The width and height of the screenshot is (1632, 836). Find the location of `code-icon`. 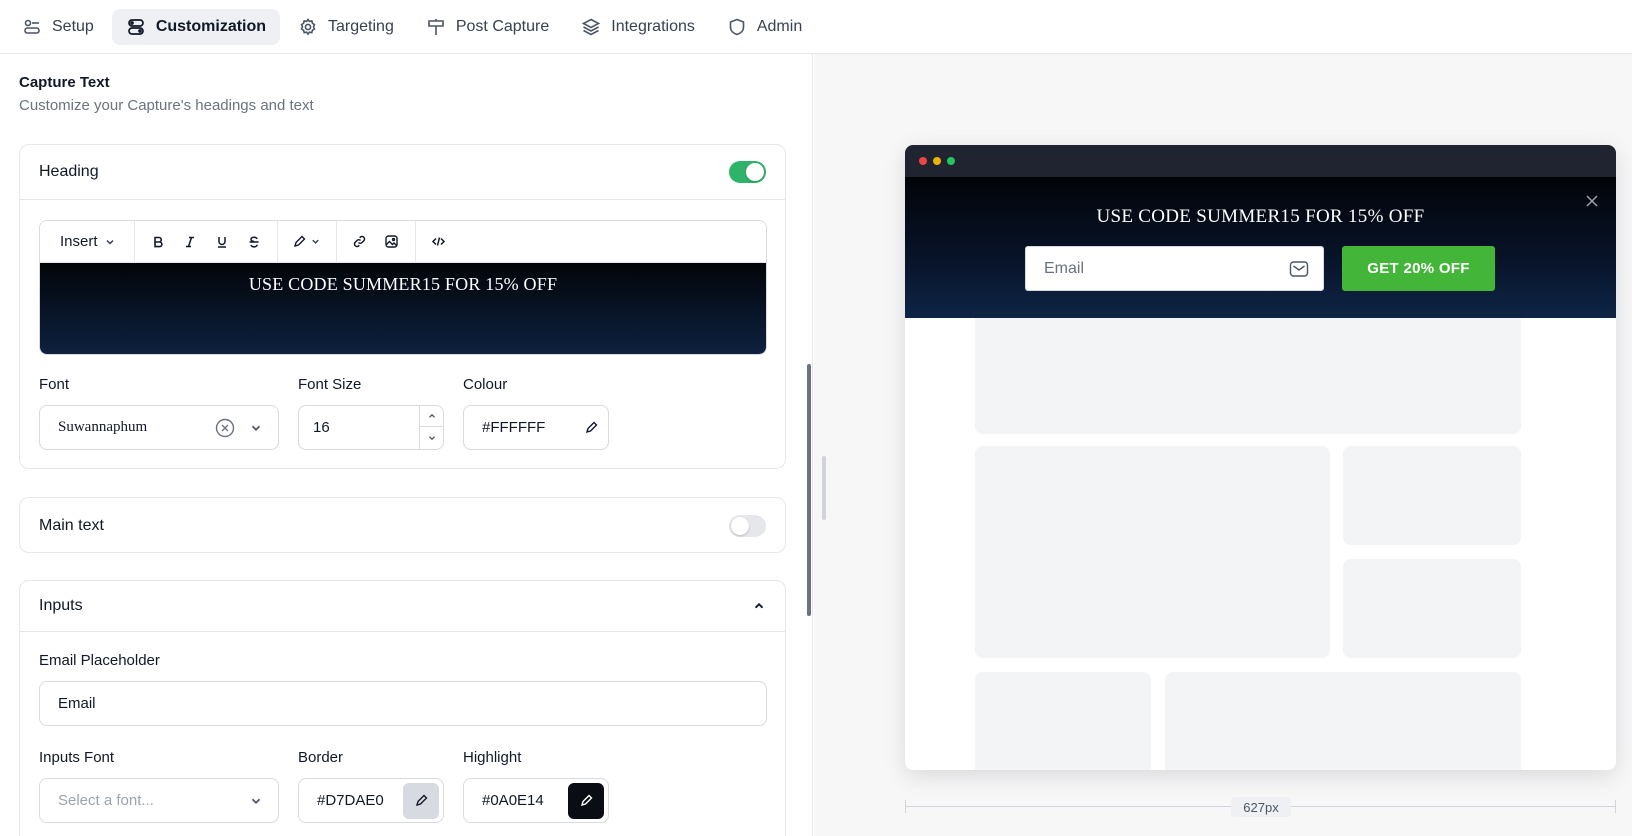

code-icon is located at coordinates (438, 241).